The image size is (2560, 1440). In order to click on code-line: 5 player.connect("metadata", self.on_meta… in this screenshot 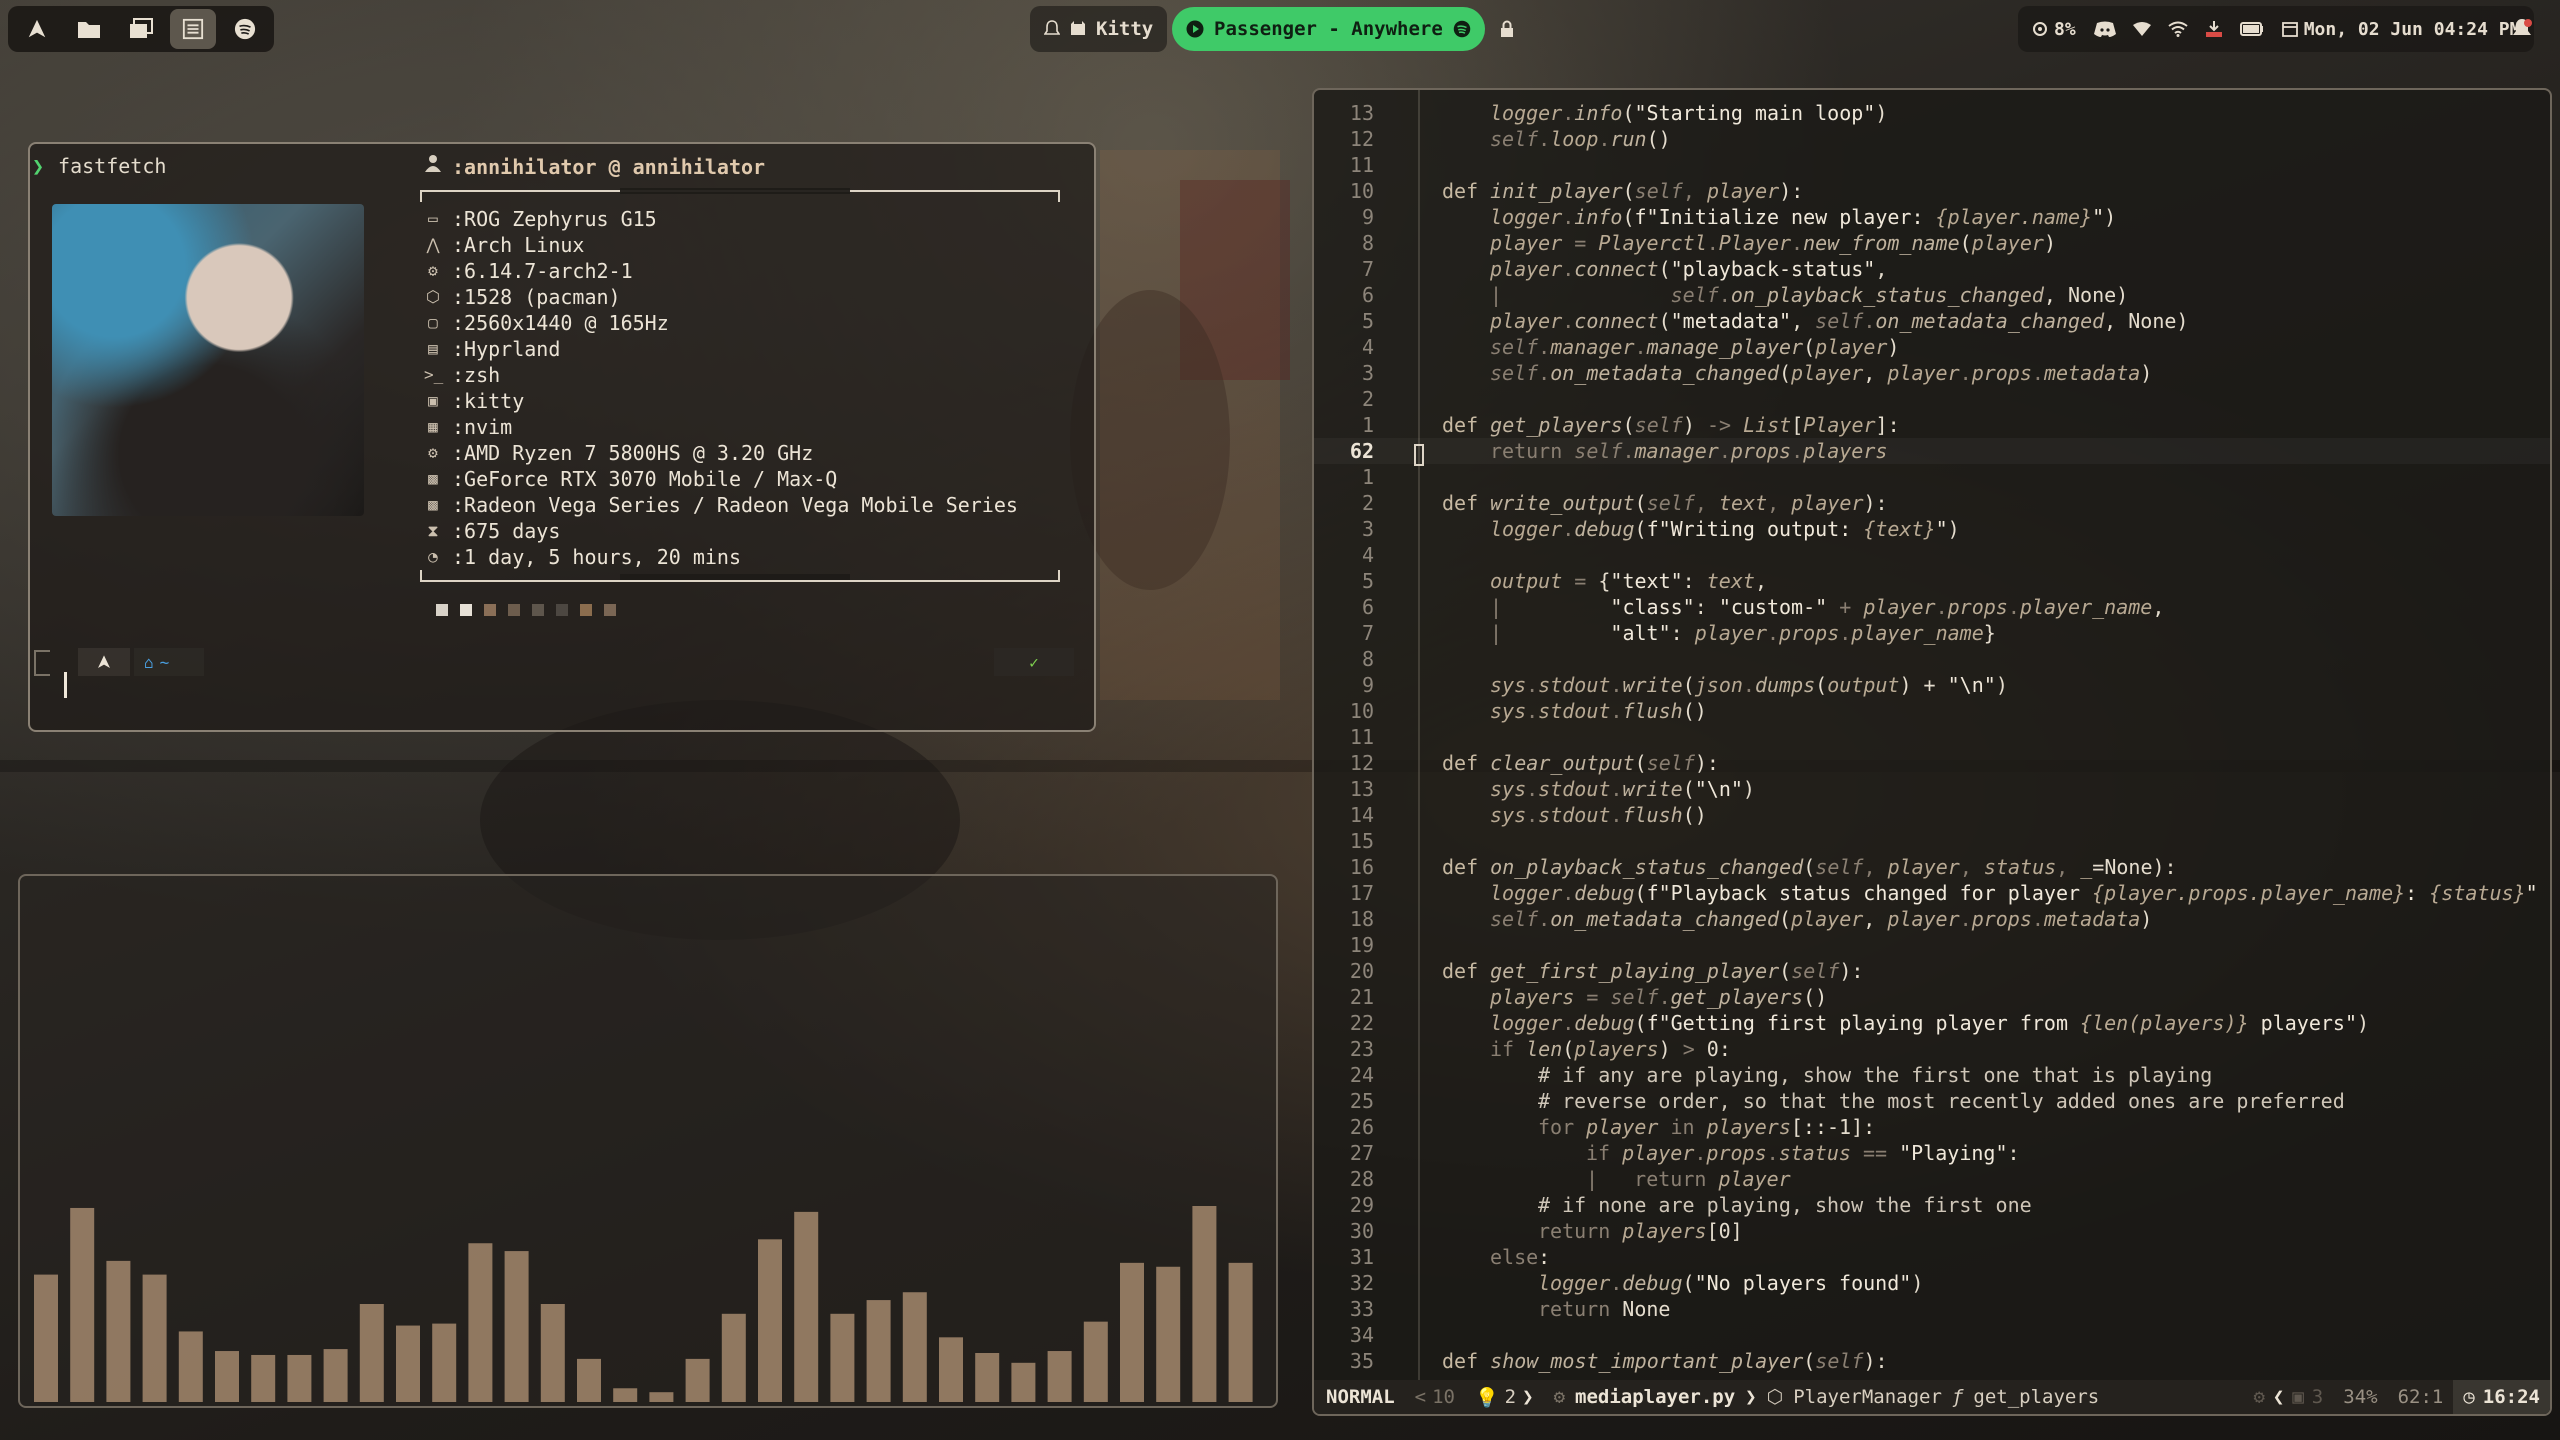, I will do `click(1932, 321)`.